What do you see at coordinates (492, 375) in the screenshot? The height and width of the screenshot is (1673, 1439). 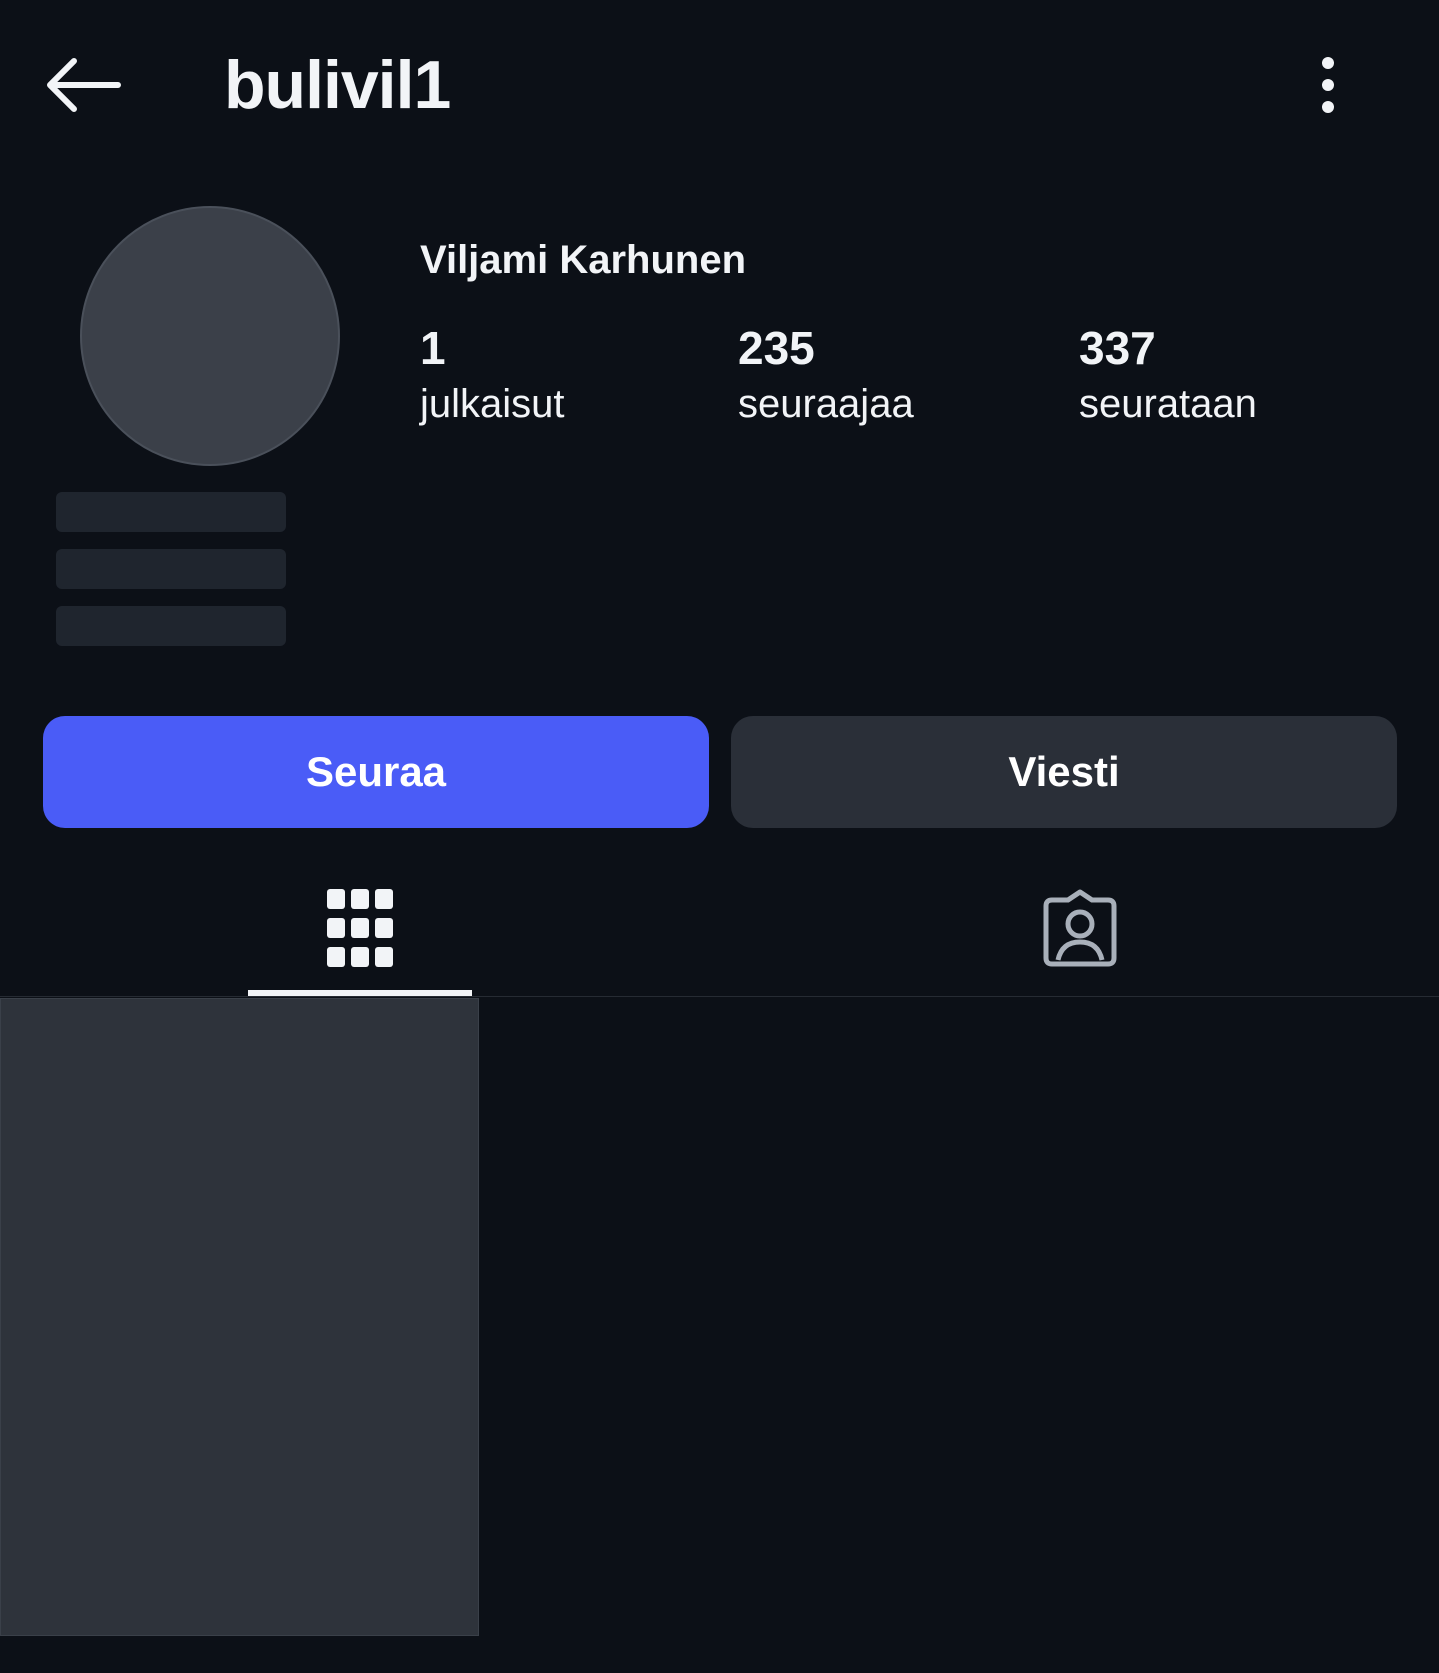 I see `stat-posts: 1 julkaisut` at bounding box center [492, 375].